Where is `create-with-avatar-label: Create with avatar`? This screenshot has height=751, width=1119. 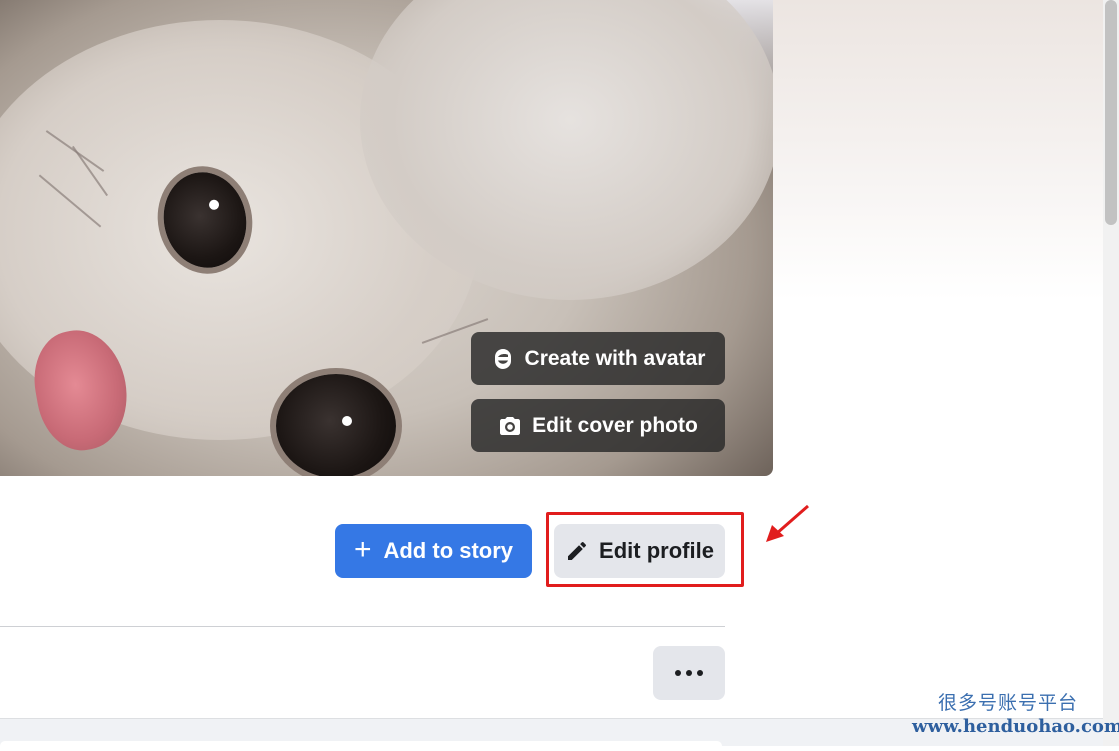
create-with-avatar-label: Create with avatar is located at coordinates (615, 358).